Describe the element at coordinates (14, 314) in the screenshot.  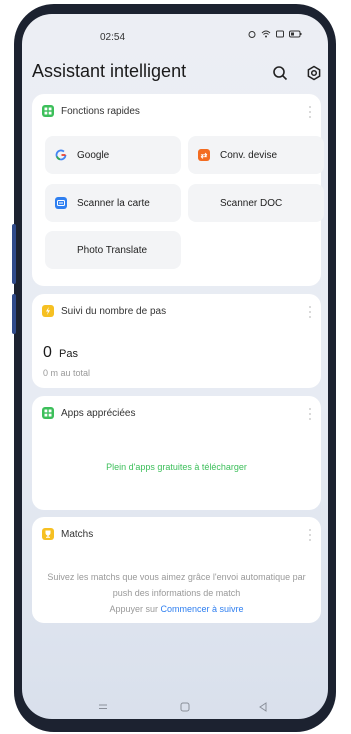
I see `power-button` at that location.